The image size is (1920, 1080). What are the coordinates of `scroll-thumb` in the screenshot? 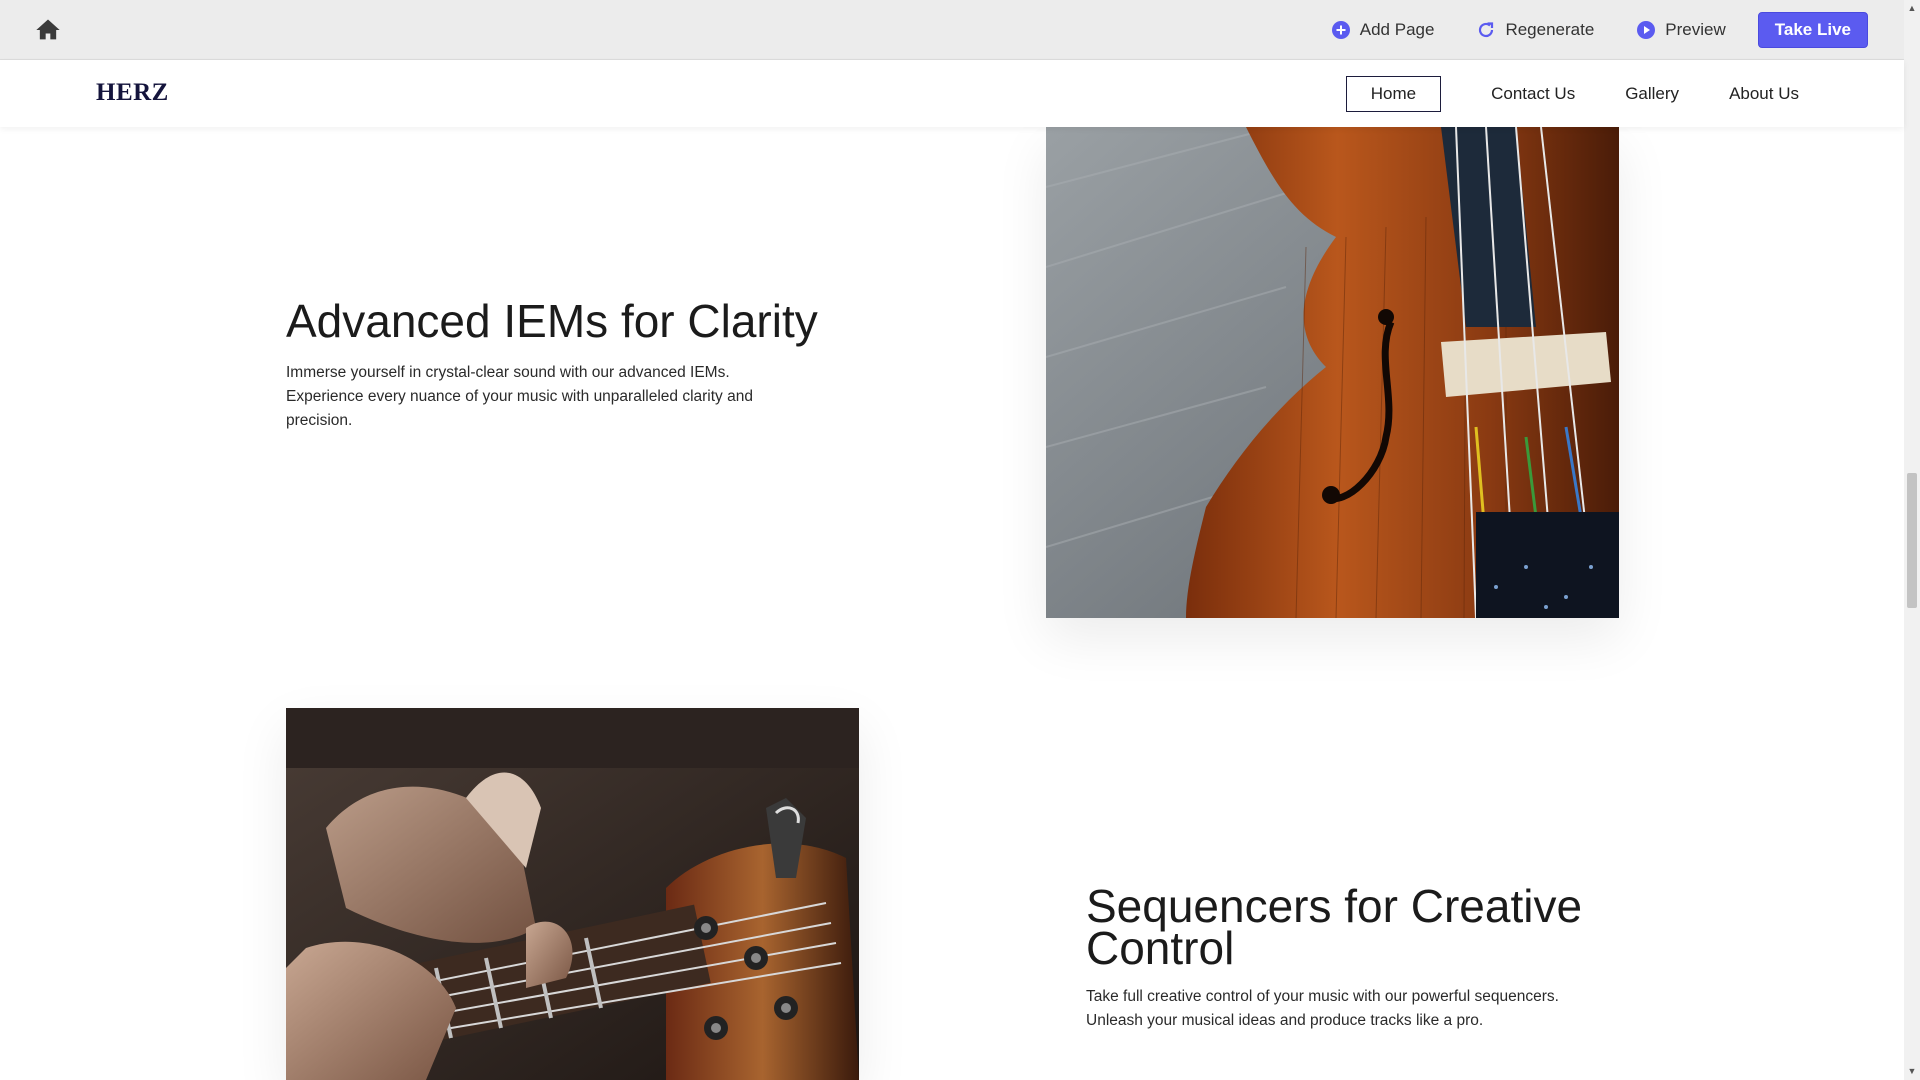 It's located at (1912, 540).